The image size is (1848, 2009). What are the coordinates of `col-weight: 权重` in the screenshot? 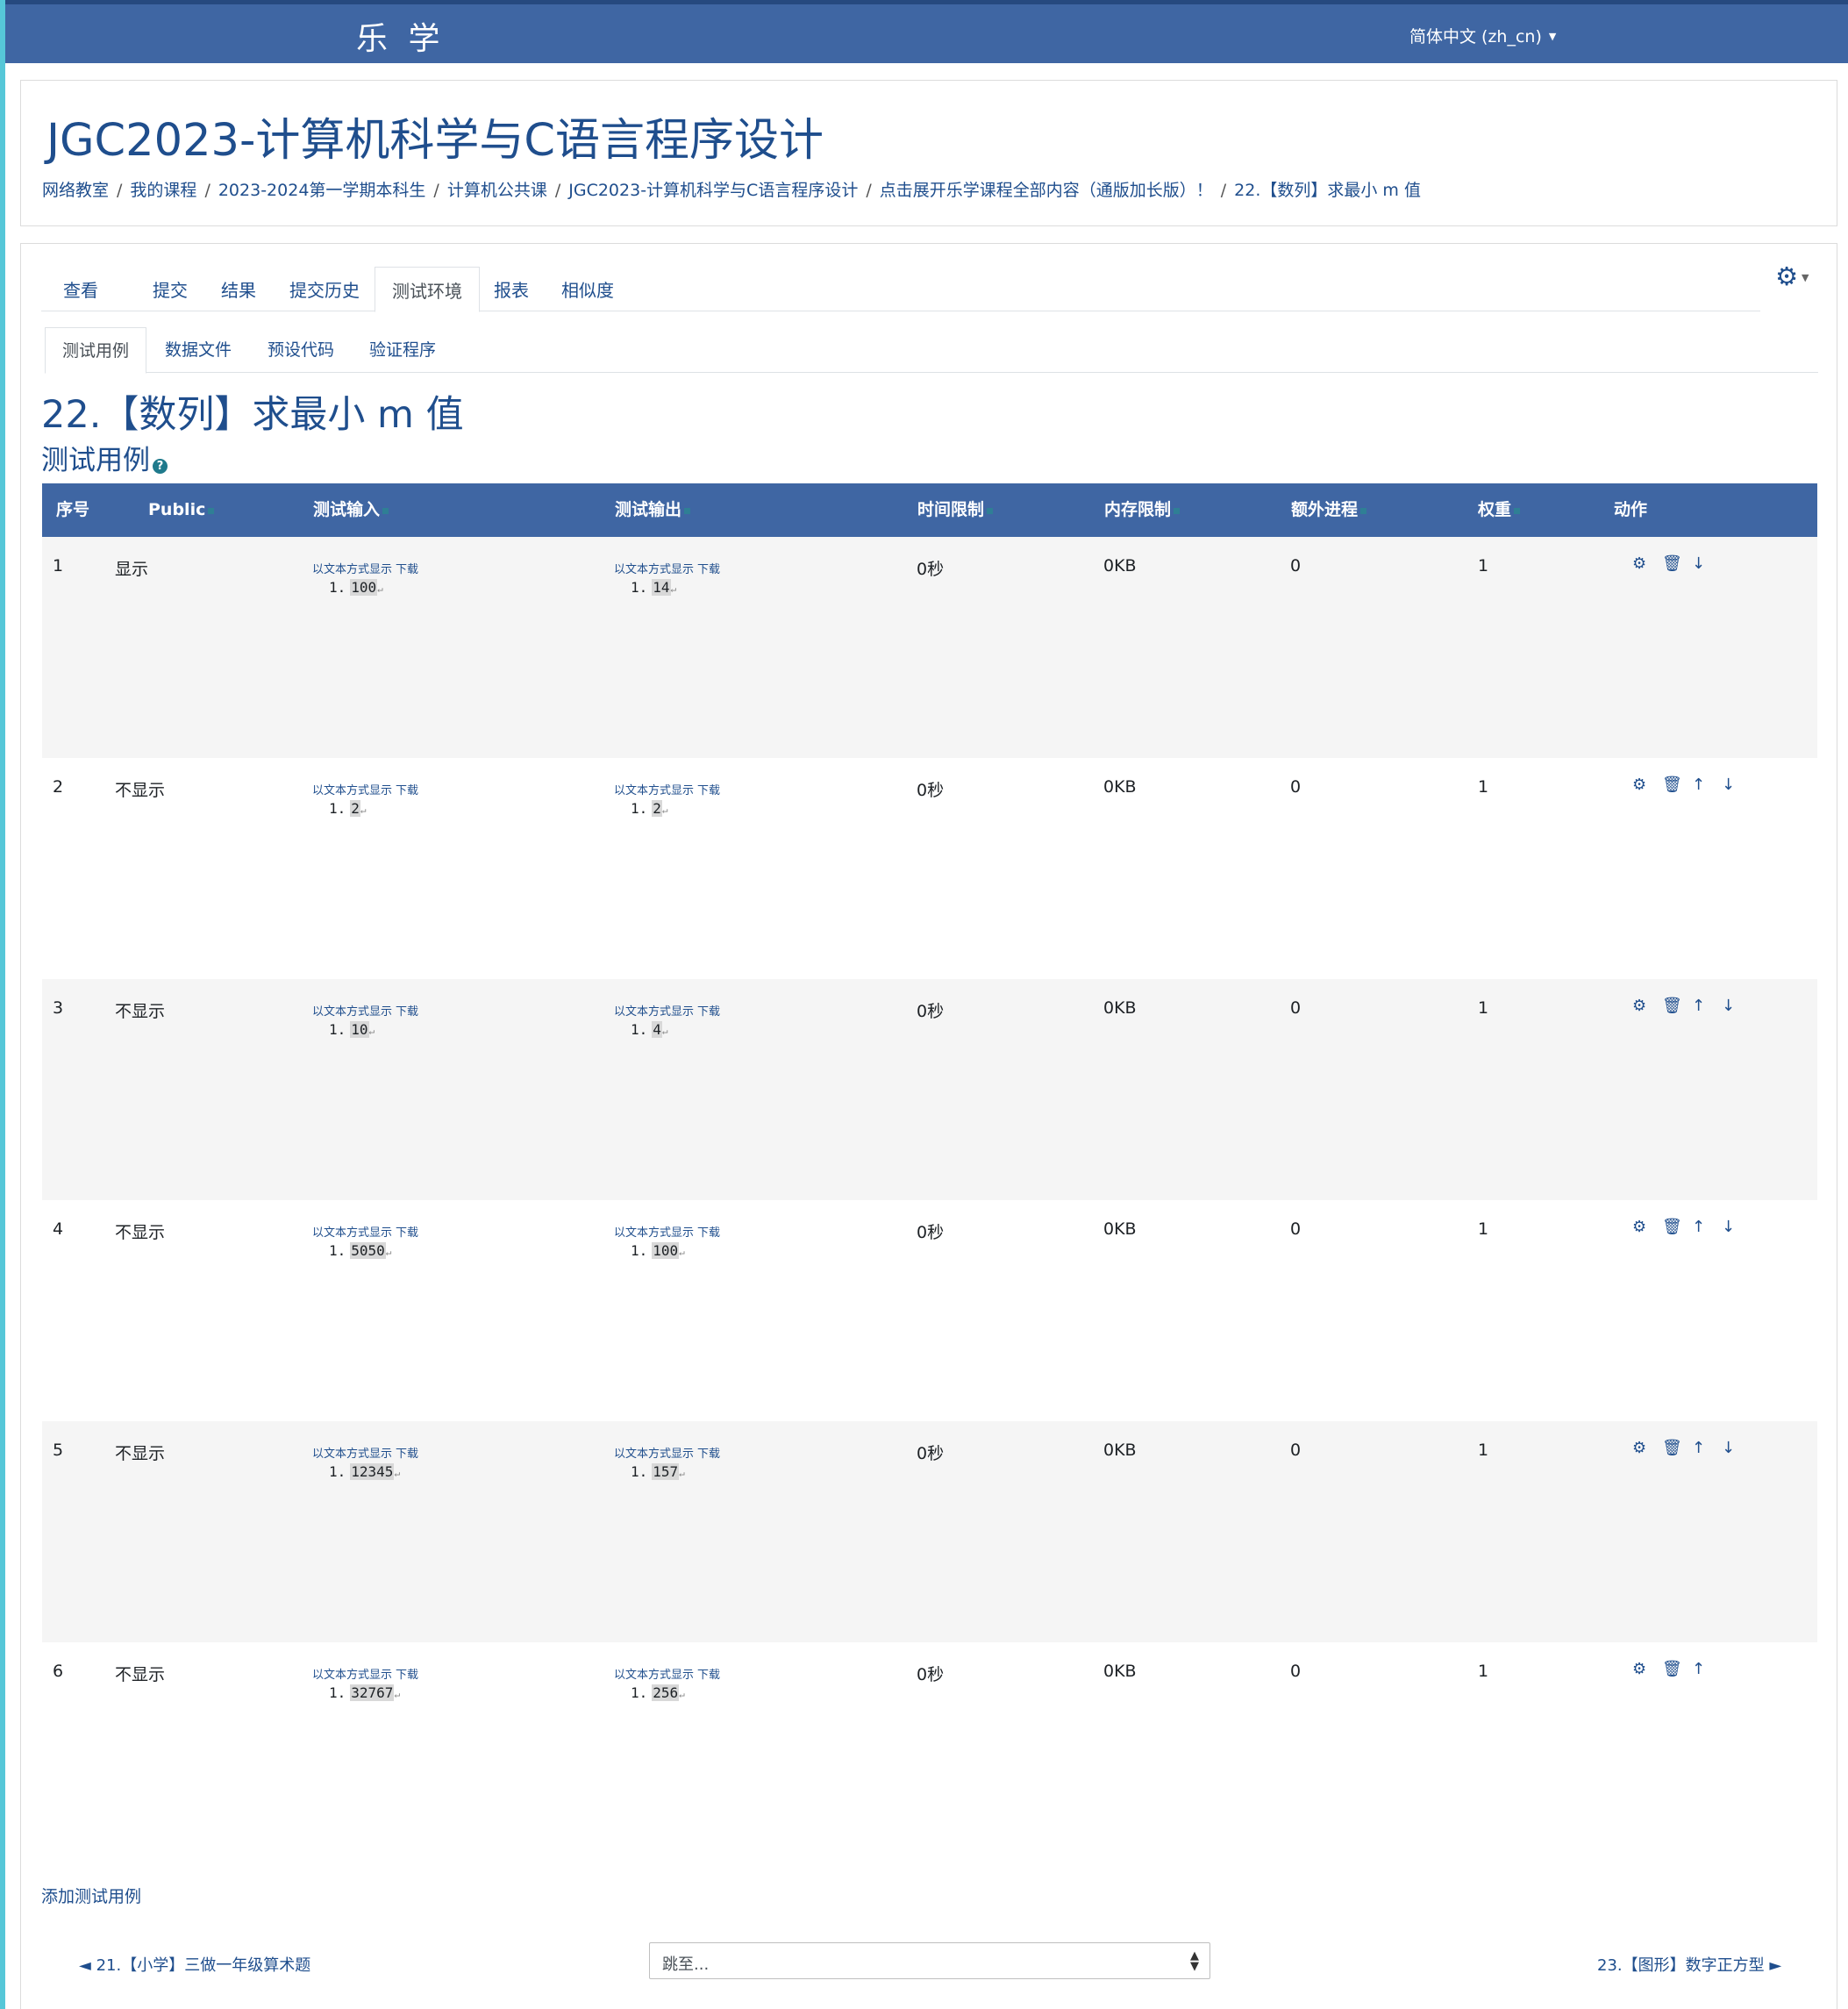 It's located at (1499, 510).